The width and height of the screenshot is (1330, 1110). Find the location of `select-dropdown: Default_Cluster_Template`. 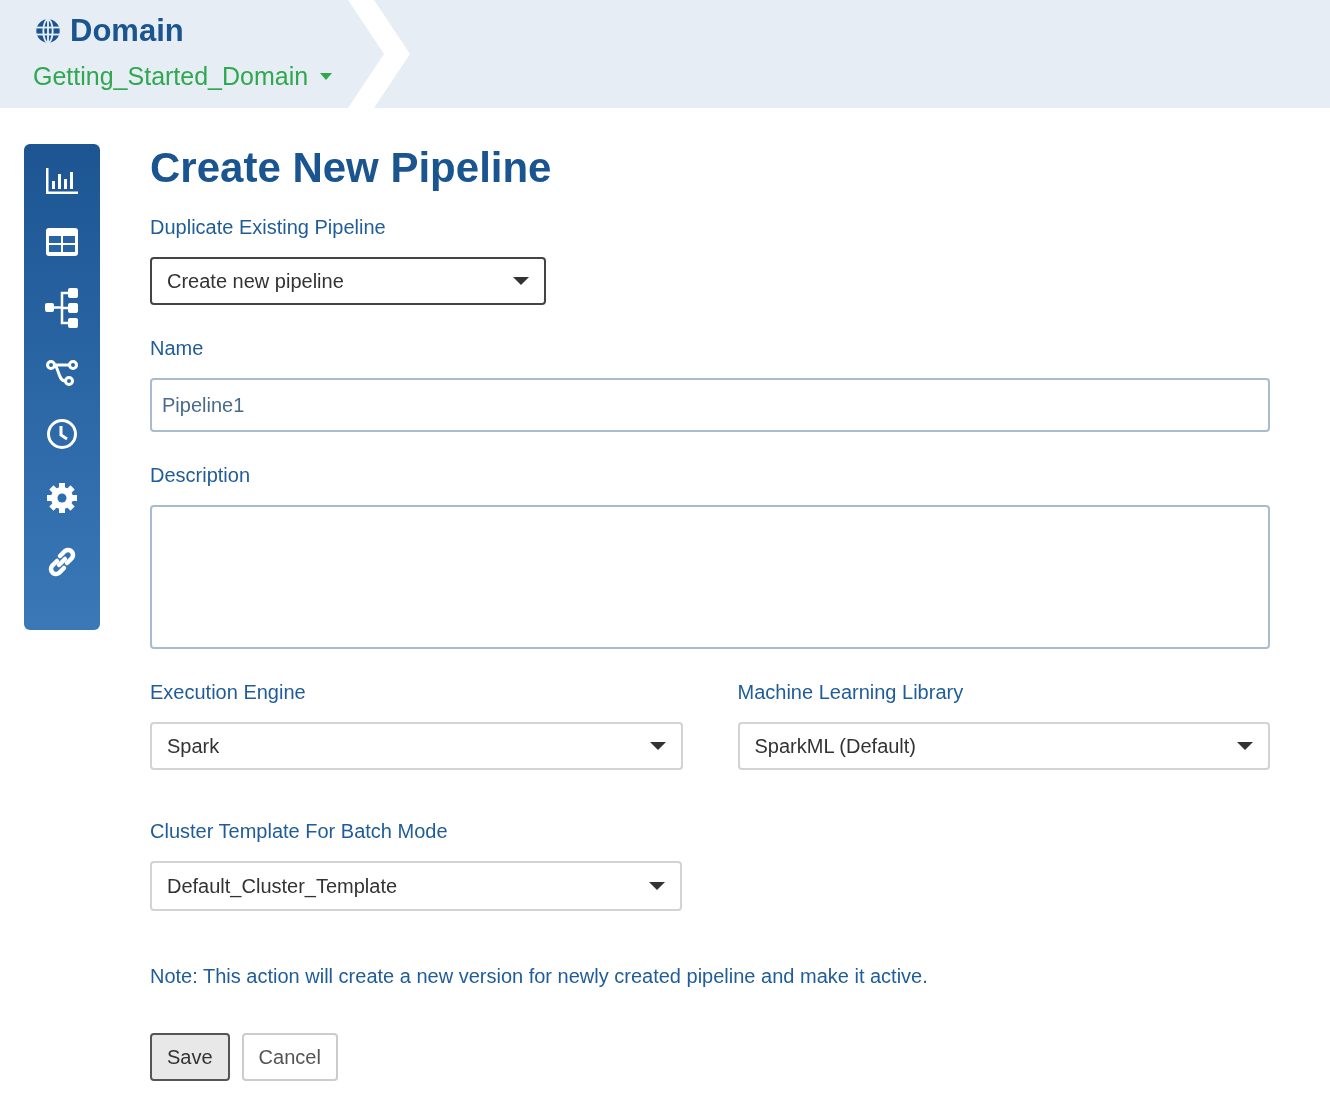

select-dropdown: Default_Cluster_Template is located at coordinates (416, 886).